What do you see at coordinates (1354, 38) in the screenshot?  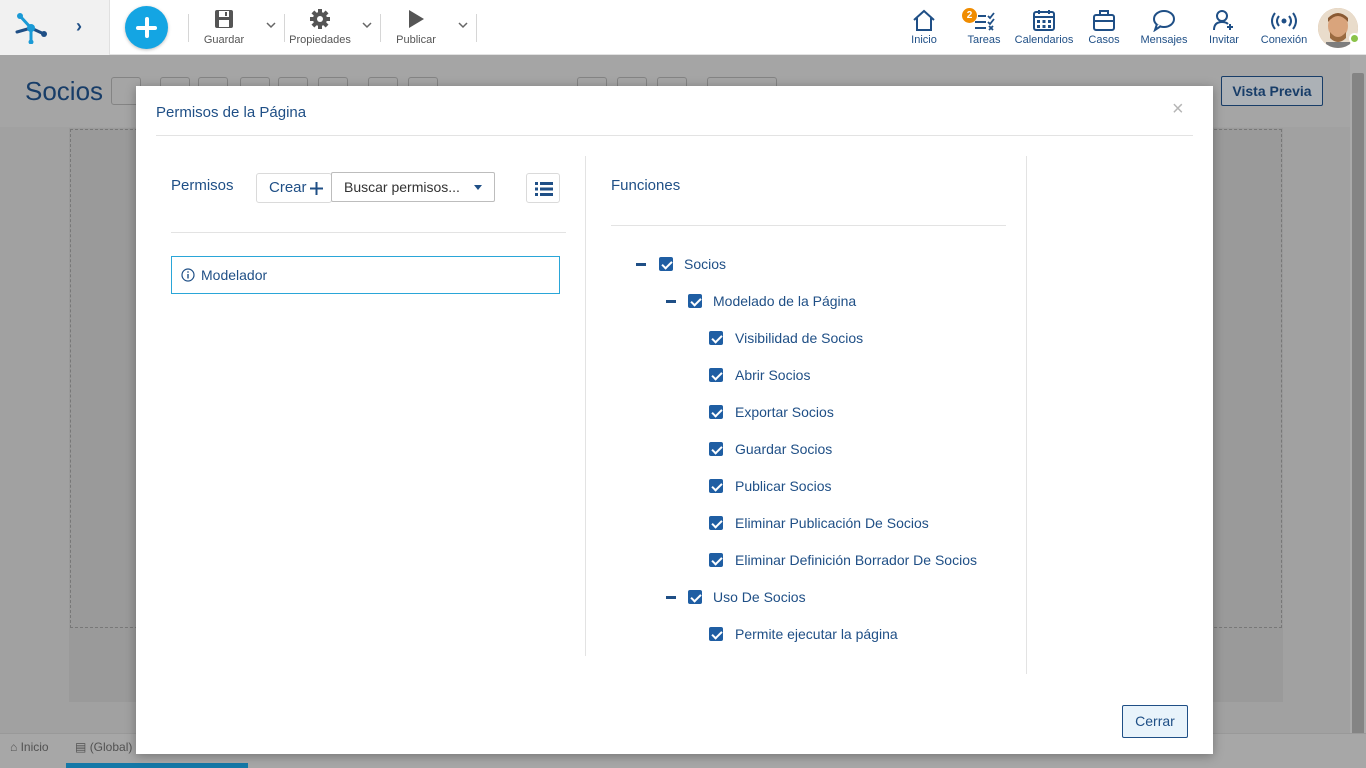 I see `online-status-icon` at bounding box center [1354, 38].